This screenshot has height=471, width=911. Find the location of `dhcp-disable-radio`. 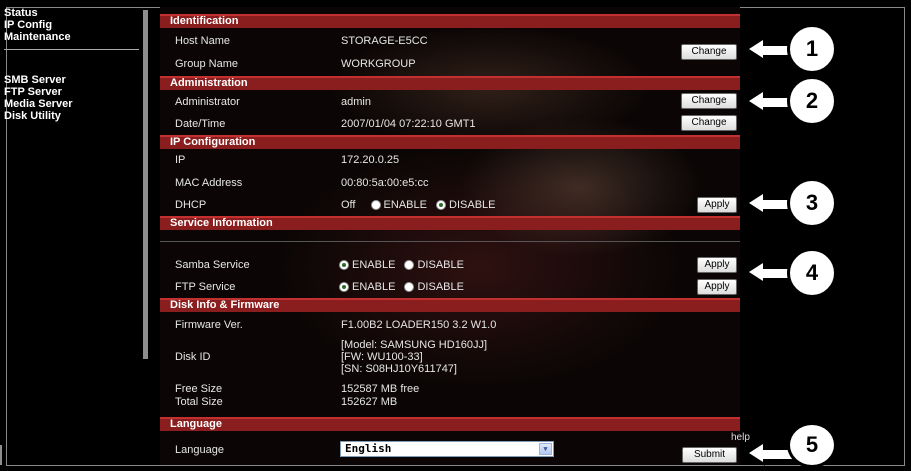

dhcp-disable-radio is located at coordinates (441, 205).